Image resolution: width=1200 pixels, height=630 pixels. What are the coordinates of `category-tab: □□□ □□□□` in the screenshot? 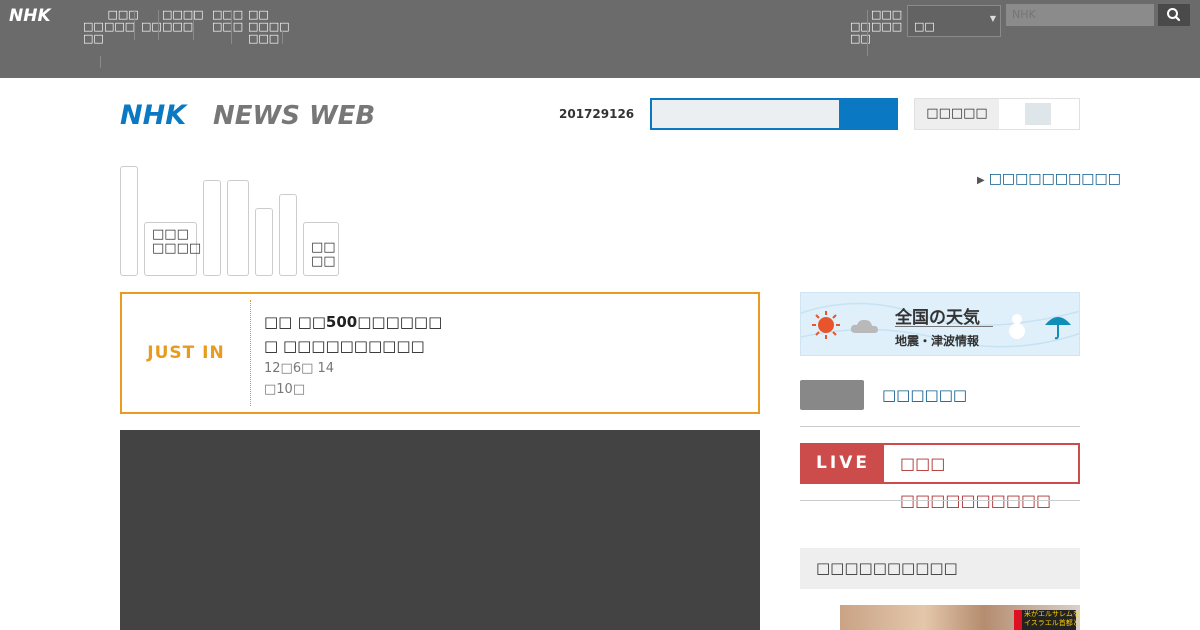 It's located at (172, 249).